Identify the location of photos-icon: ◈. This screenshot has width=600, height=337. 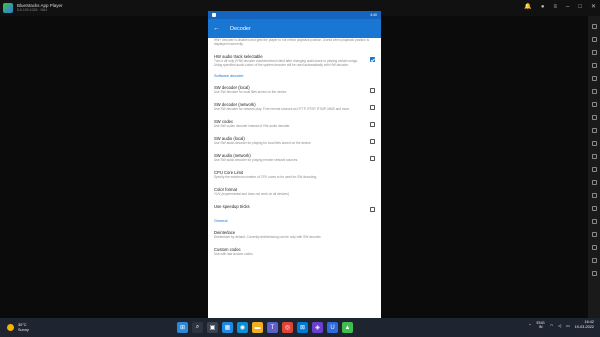
(317, 327).